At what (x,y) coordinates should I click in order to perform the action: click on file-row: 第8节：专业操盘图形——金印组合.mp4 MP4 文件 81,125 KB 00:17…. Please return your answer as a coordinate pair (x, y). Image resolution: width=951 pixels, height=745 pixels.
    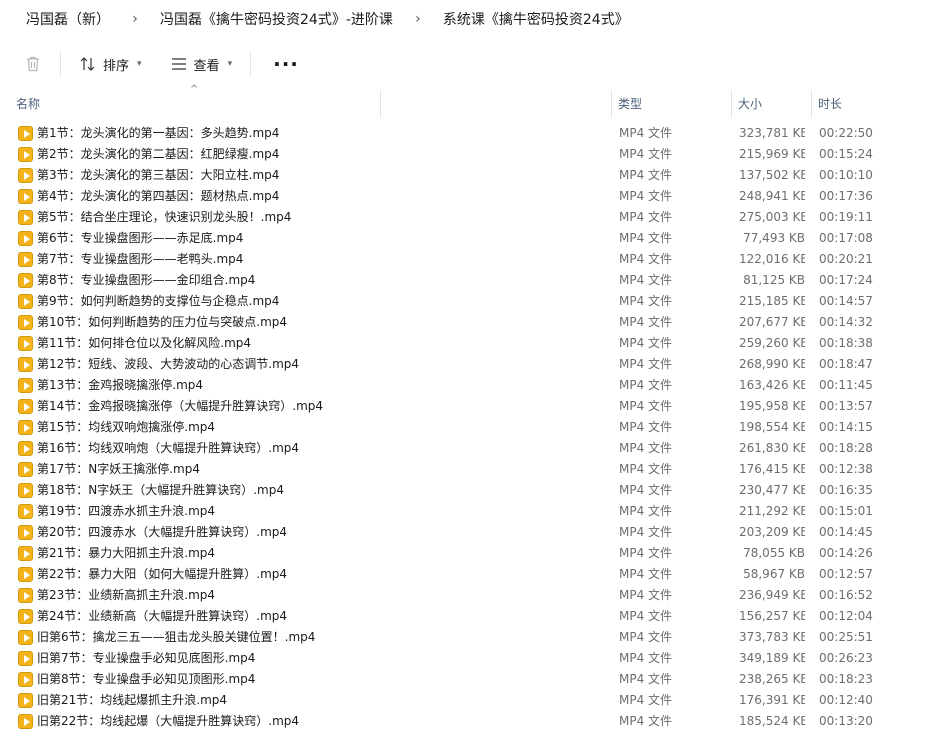
    Looking at the image, I should click on (475, 280).